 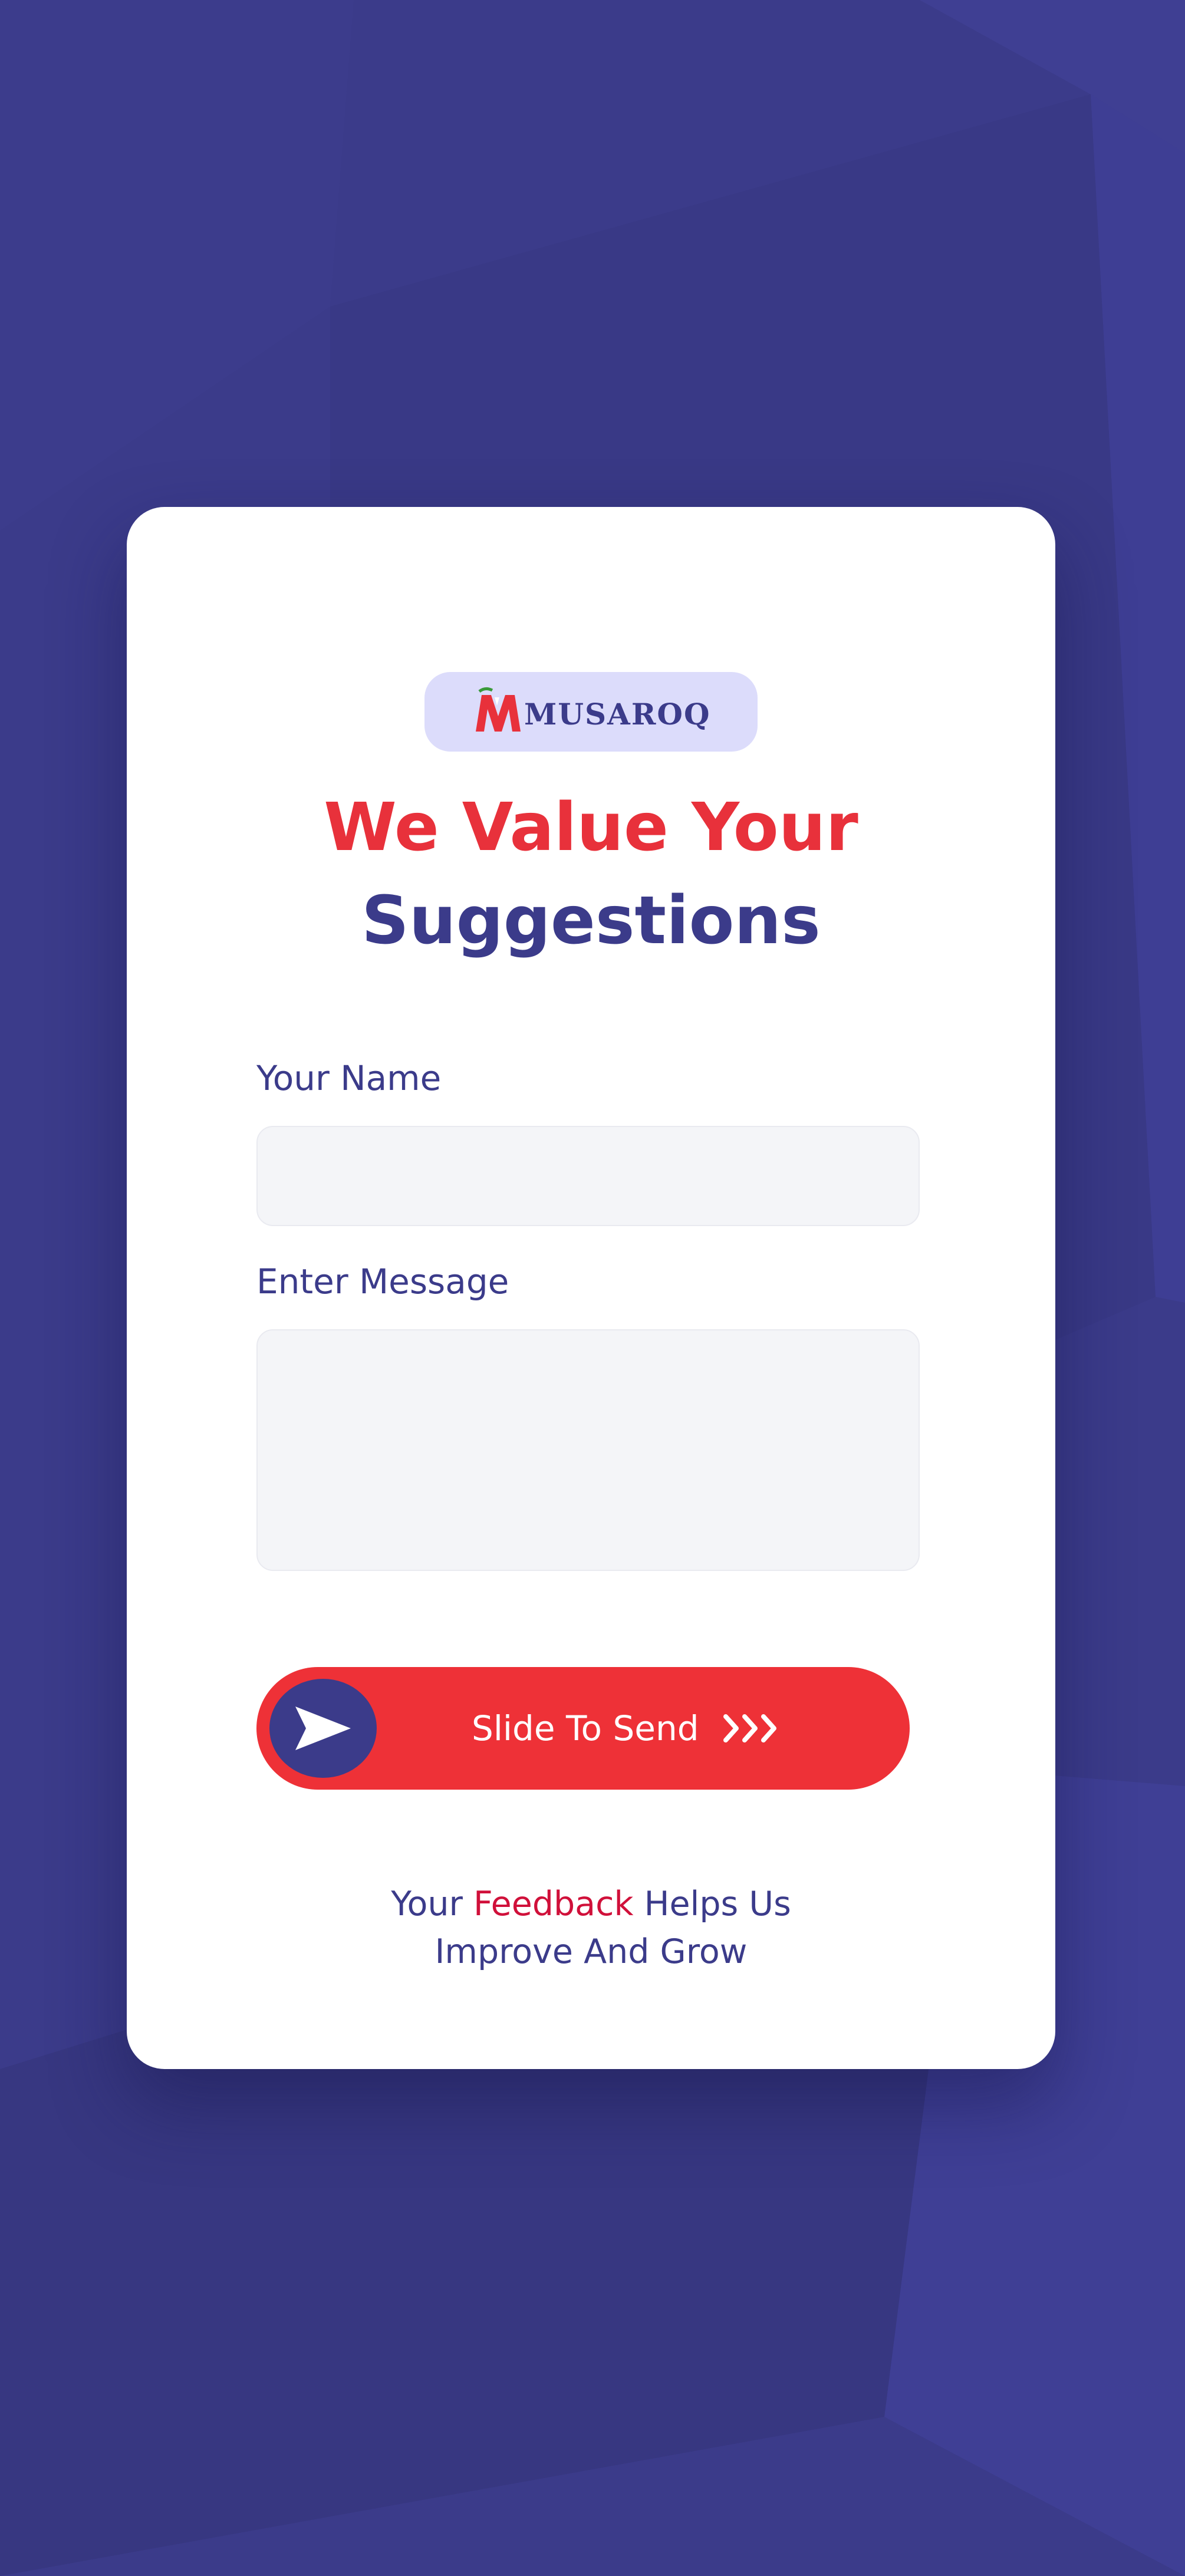 I want to click on musaroq-logo-icon: MUSAROQ, so click(x=593, y=709).